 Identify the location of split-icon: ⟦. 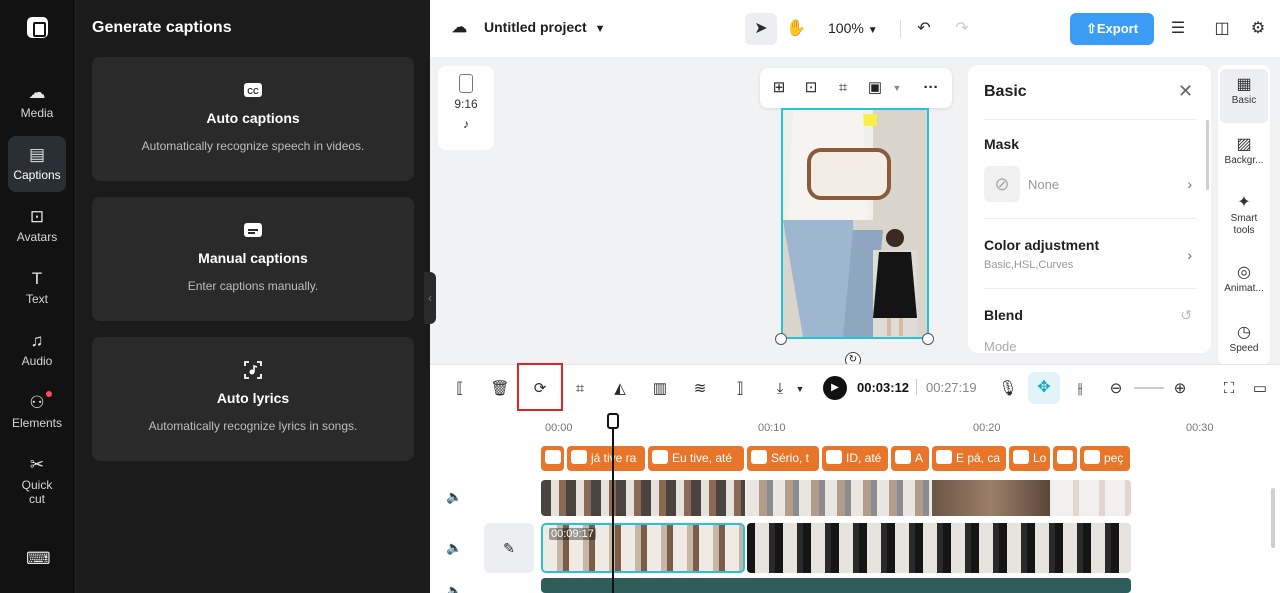
(460, 389).